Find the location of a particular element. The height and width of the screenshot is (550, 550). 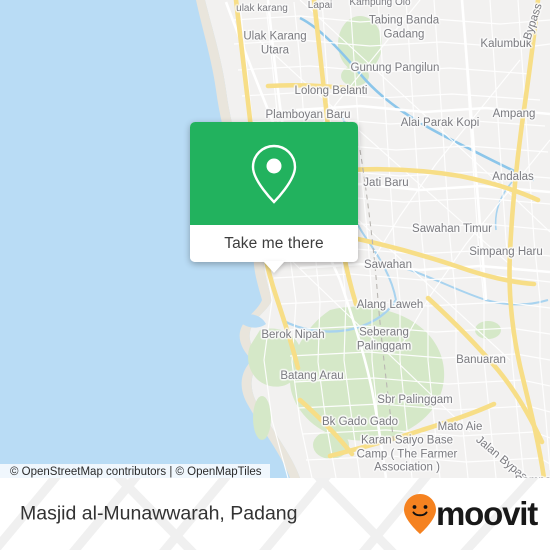

place-title: Masjid al-Munawwarah, Padang is located at coordinates (159, 513).